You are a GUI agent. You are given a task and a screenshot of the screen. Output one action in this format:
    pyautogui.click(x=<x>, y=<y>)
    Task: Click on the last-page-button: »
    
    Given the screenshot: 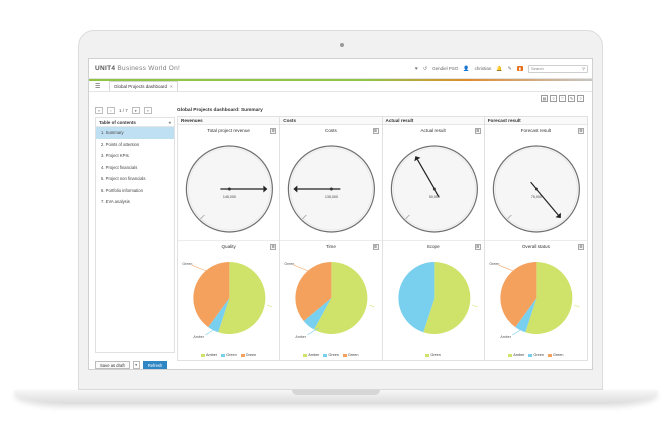 What is the action you would take?
    pyautogui.click(x=147, y=110)
    